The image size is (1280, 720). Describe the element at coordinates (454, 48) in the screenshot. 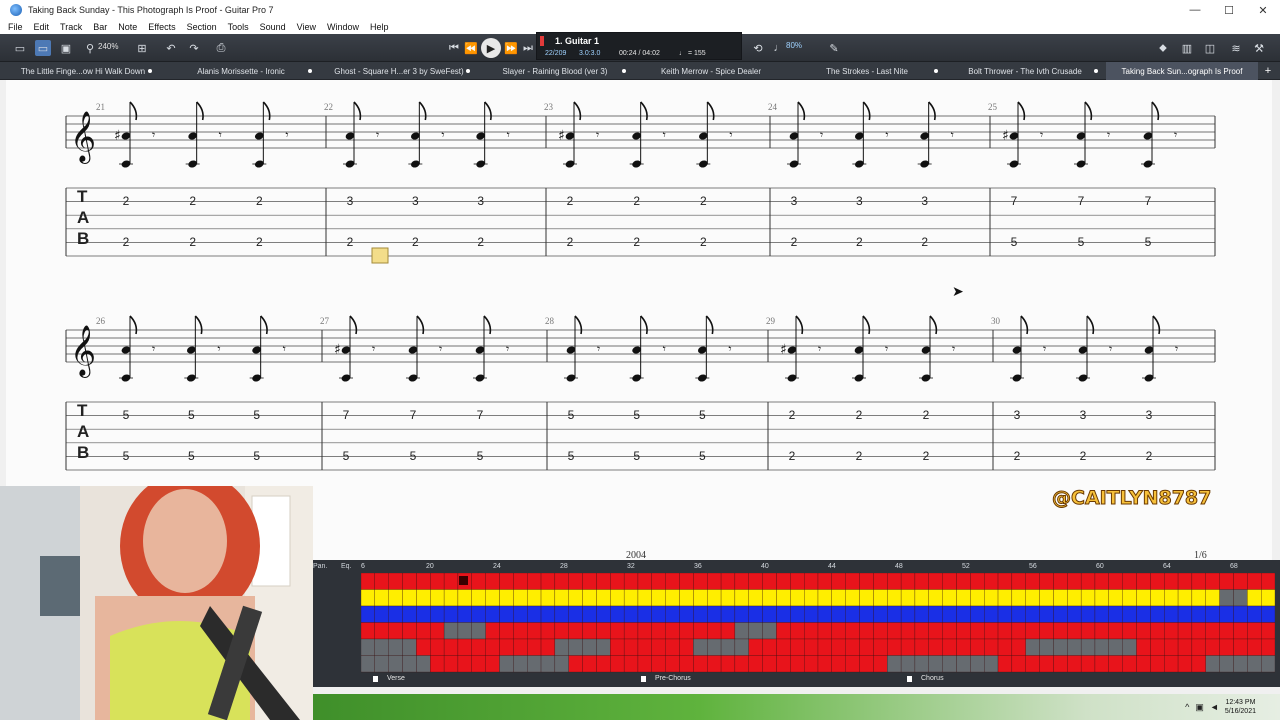

I see `first-bar-icon: ⏮` at that location.